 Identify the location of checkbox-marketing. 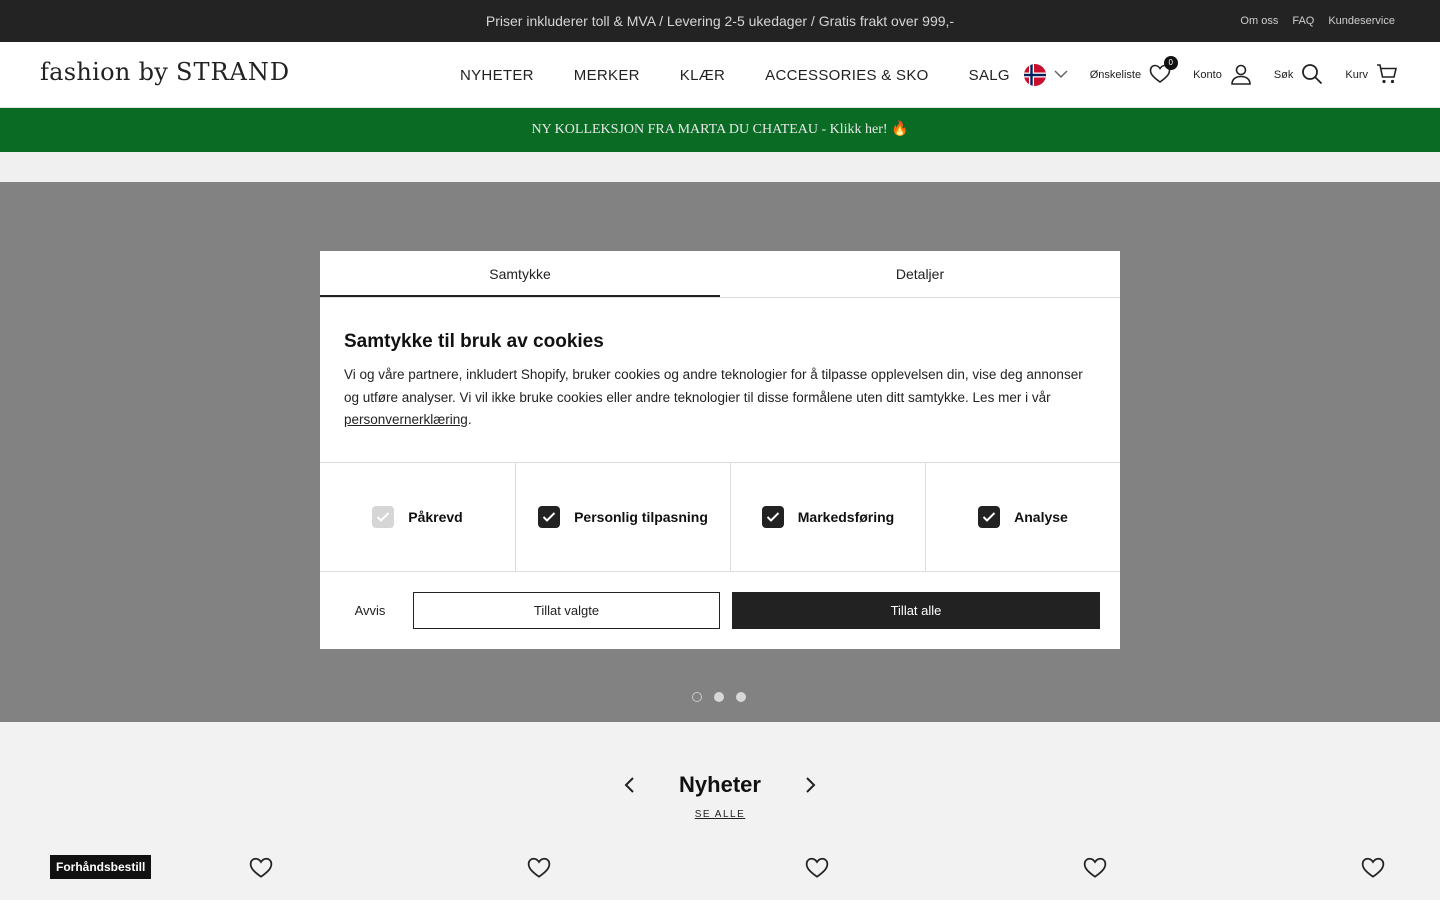
(772, 517).